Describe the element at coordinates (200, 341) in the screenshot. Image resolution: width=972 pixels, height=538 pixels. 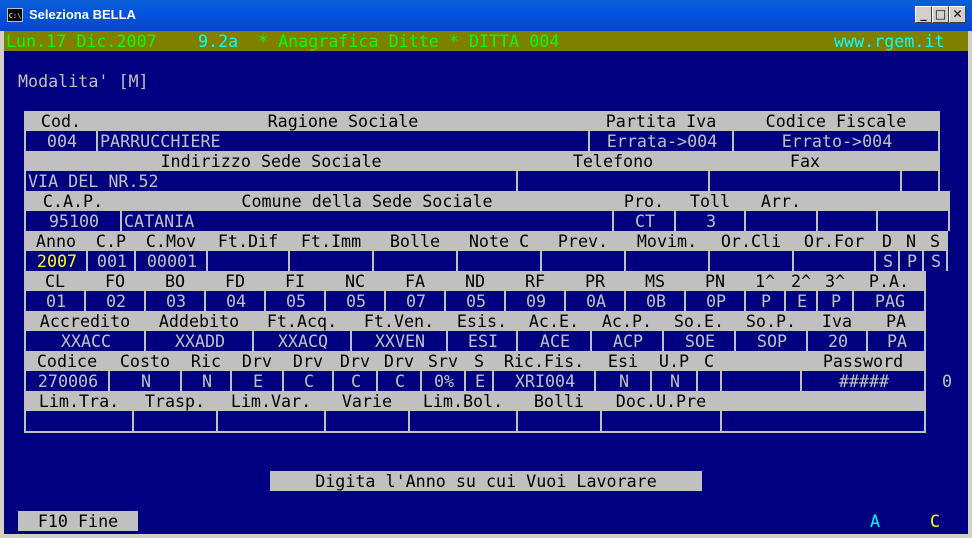
I see `row6-field: XXADD` at that location.